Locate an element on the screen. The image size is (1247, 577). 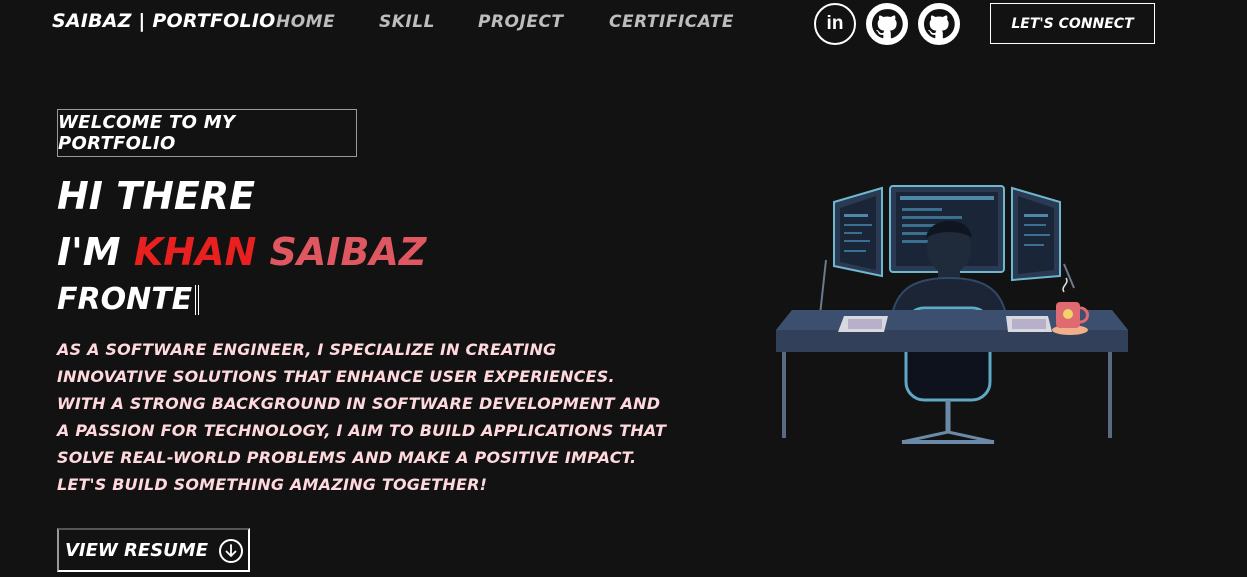
hero-name-first: KHAN is located at coordinates (195, 252).